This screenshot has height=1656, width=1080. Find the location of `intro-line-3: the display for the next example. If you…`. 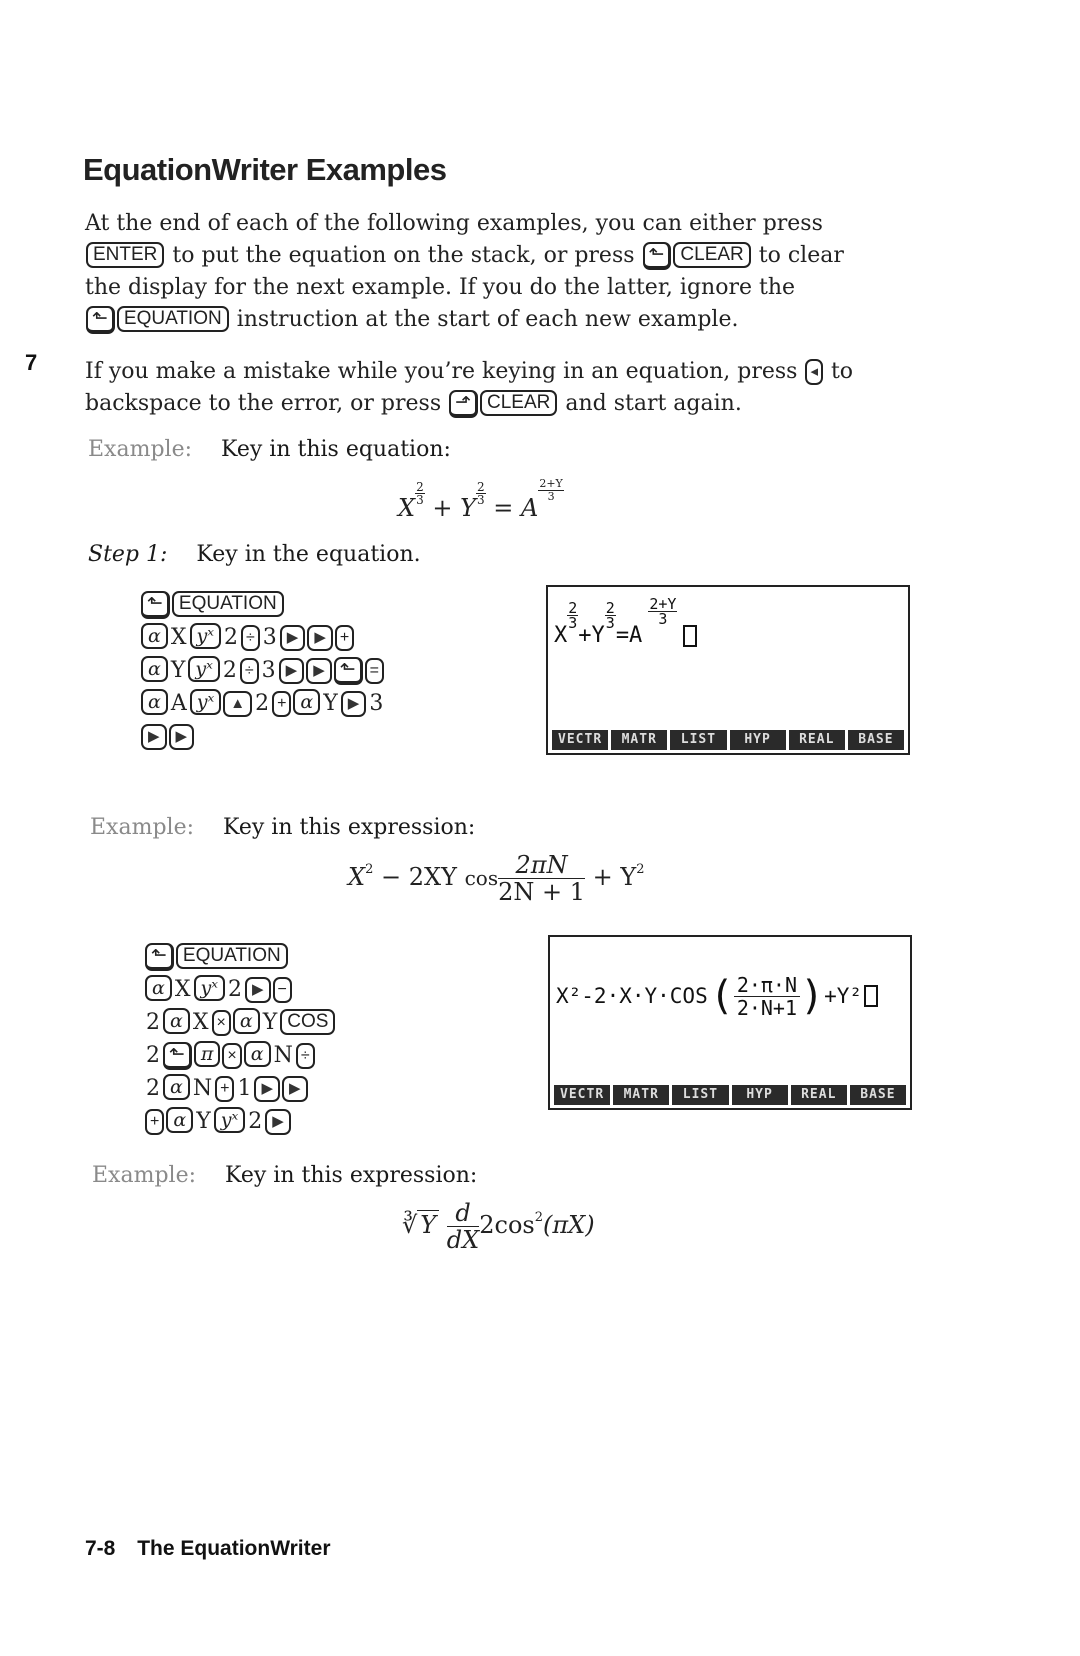

intro-line-3: the display for the next example. If you… is located at coordinates (440, 287).